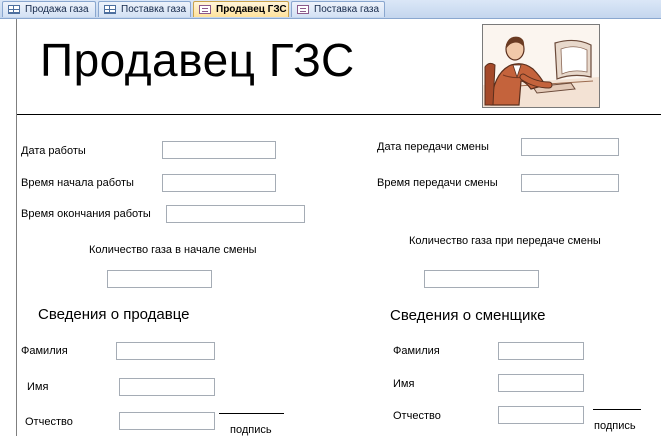 Image resolution: width=661 pixels, height=437 pixels. What do you see at coordinates (615, 426) in the screenshot?
I see `replacement-signature-label: подпись` at bounding box center [615, 426].